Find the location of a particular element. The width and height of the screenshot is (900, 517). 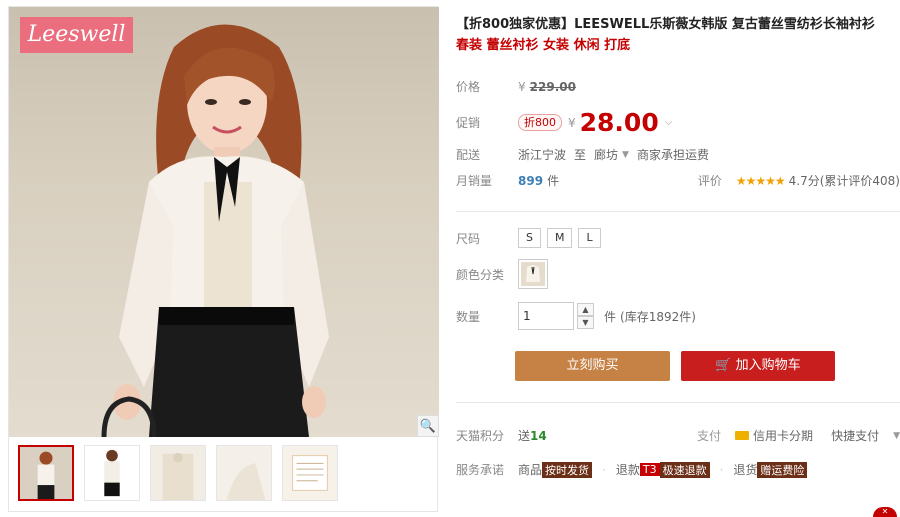

quantity-stepper: ▲ ▼ is located at coordinates (585, 316).